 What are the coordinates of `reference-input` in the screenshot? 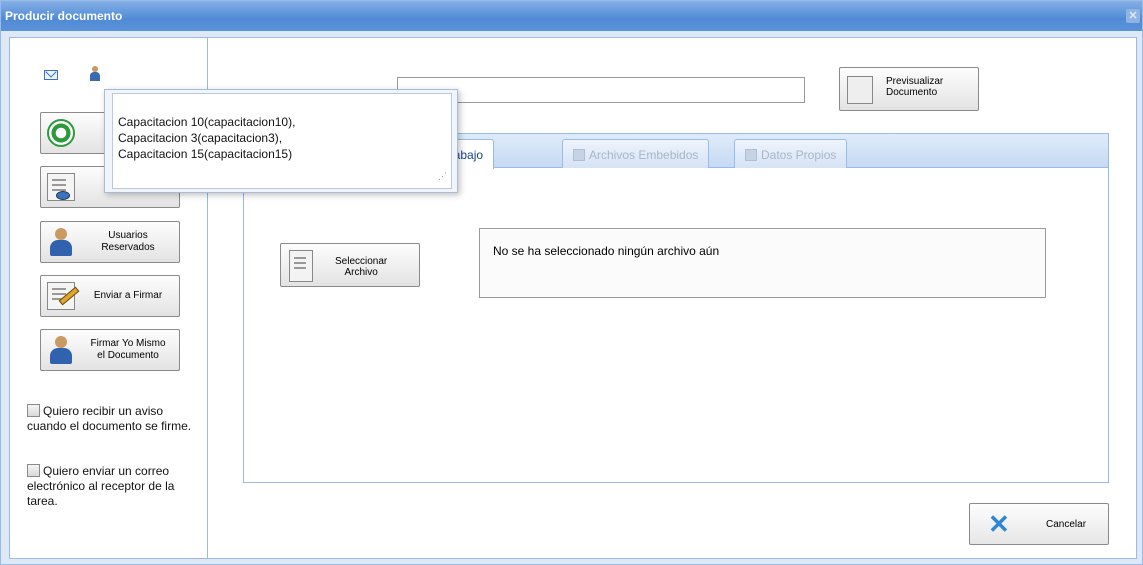 It's located at (601, 90).